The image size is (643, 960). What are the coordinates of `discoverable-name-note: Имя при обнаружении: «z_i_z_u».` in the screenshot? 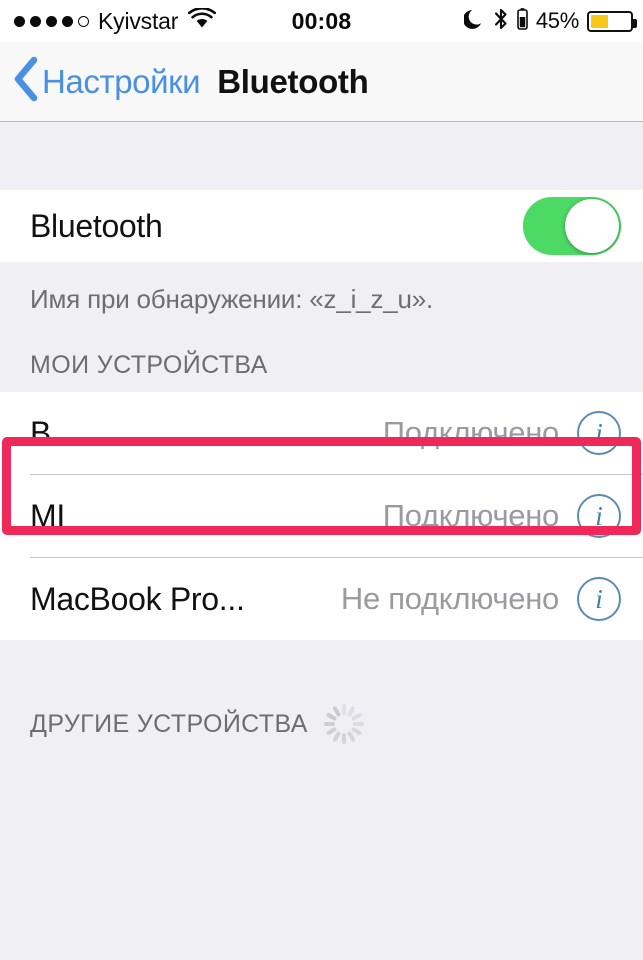 It's located at (321, 297).